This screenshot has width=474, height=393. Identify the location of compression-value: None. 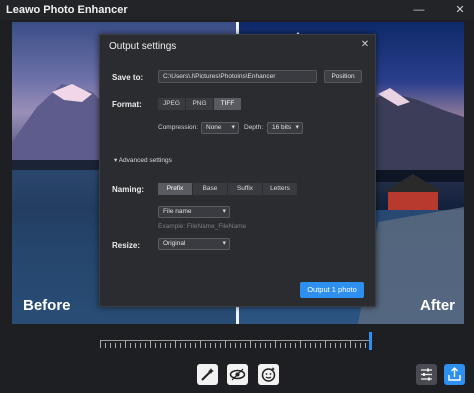
(214, 127).